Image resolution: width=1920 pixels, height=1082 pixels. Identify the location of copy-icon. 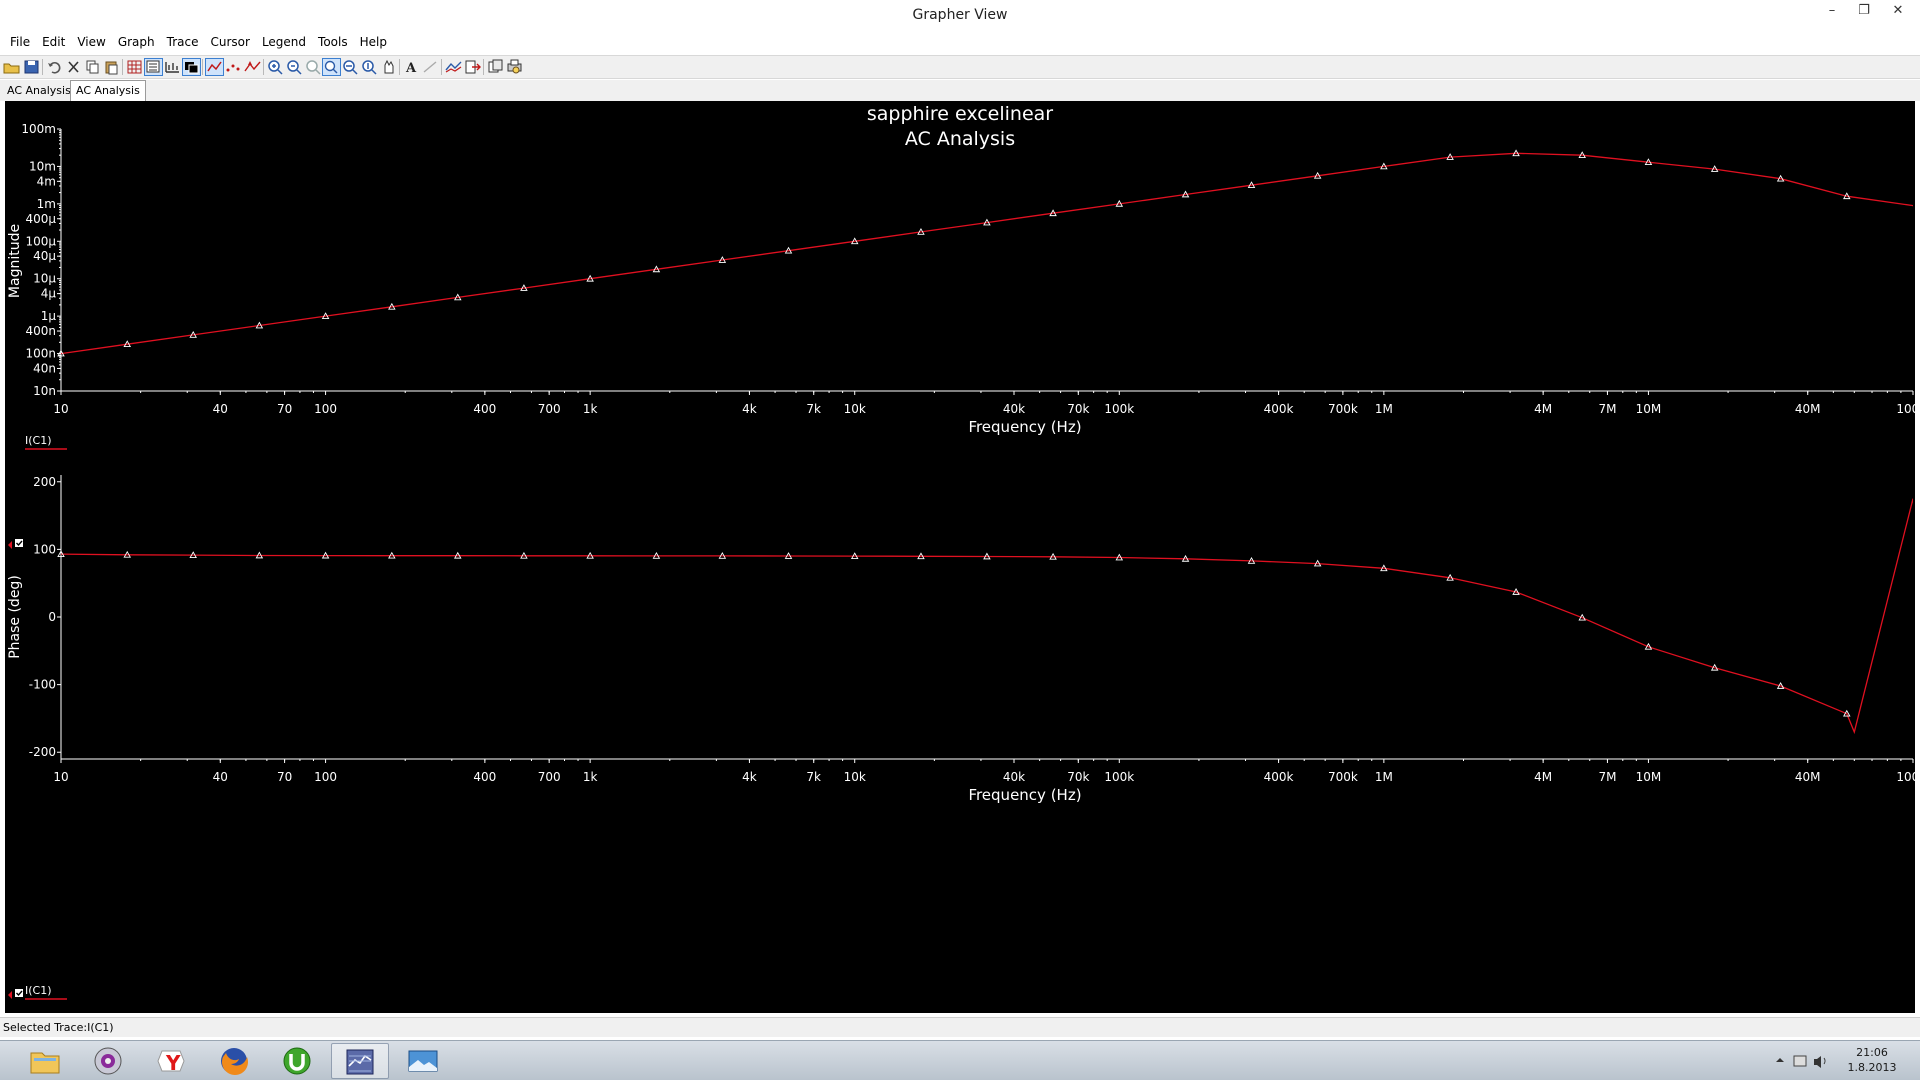
(92, 67).